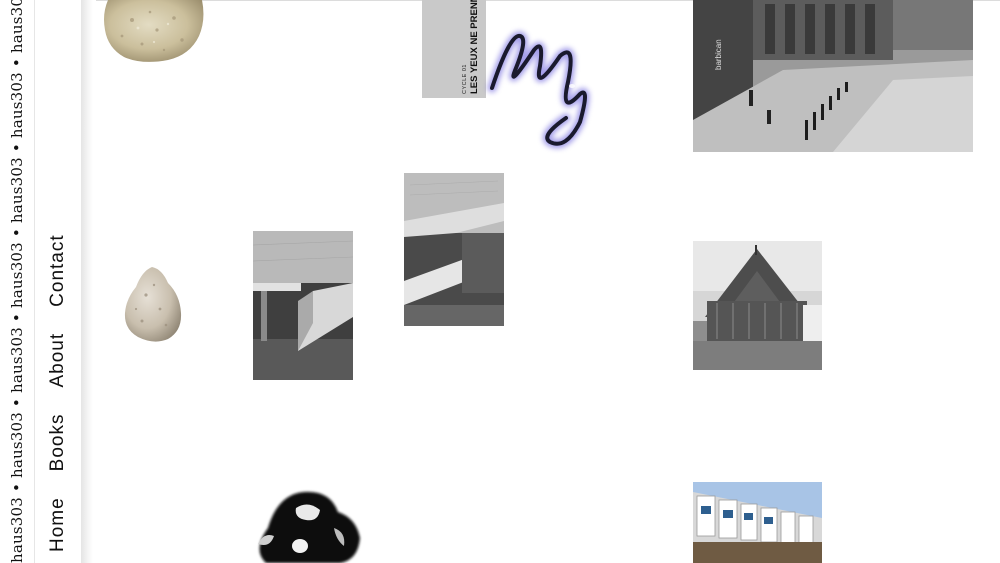 The height and width of the screenshot is (563, 1000). What do you see at coordinates (58, 360) in the screenshot?
I see `nav-item-about: About` at bounding box center [58, 360].